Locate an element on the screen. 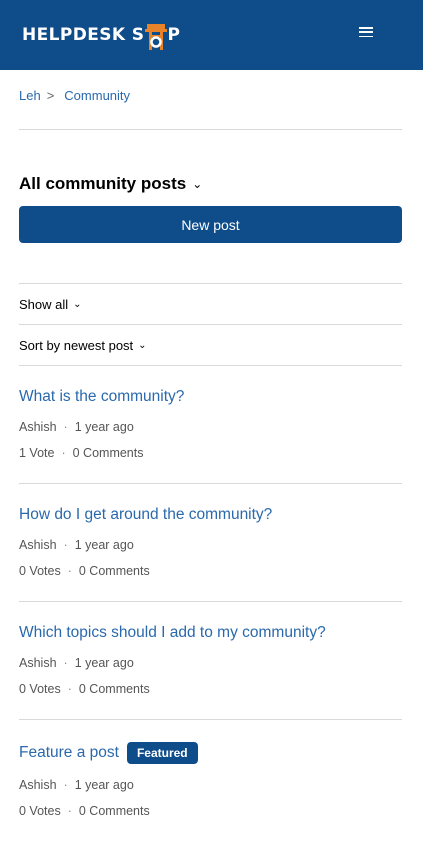  featured-badge: Featured is located at coordinates (162, 753).